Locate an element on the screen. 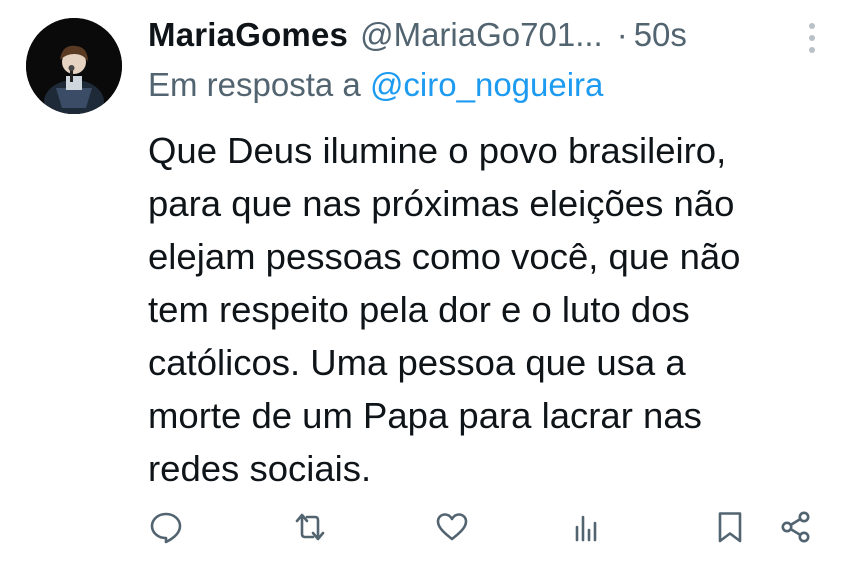 The width and height of the screenshot is (856, 570). share-button is located at coordinates (796, 527).